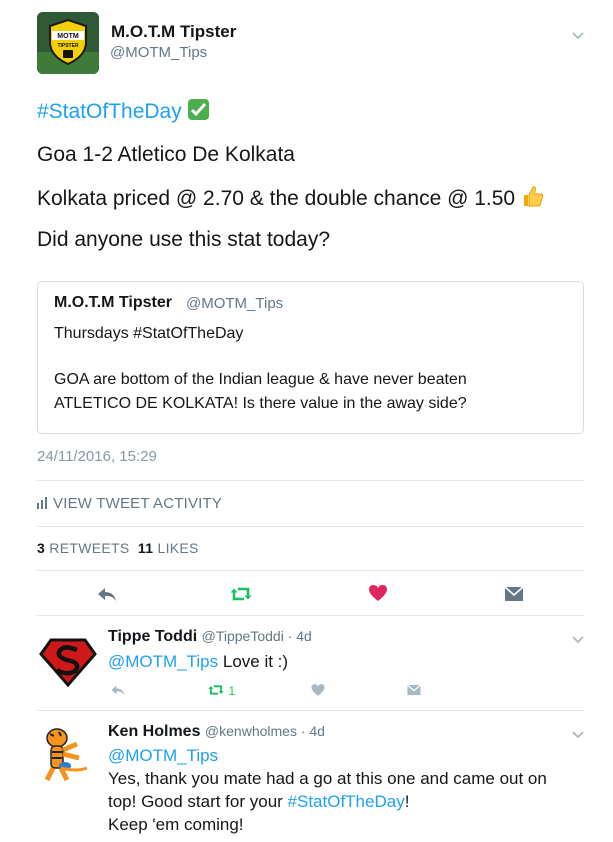  Describe the element at coordinates (257, 636) in the screenshot. I see `reply-author-handle: @TippeToddi · 4d` at that location.